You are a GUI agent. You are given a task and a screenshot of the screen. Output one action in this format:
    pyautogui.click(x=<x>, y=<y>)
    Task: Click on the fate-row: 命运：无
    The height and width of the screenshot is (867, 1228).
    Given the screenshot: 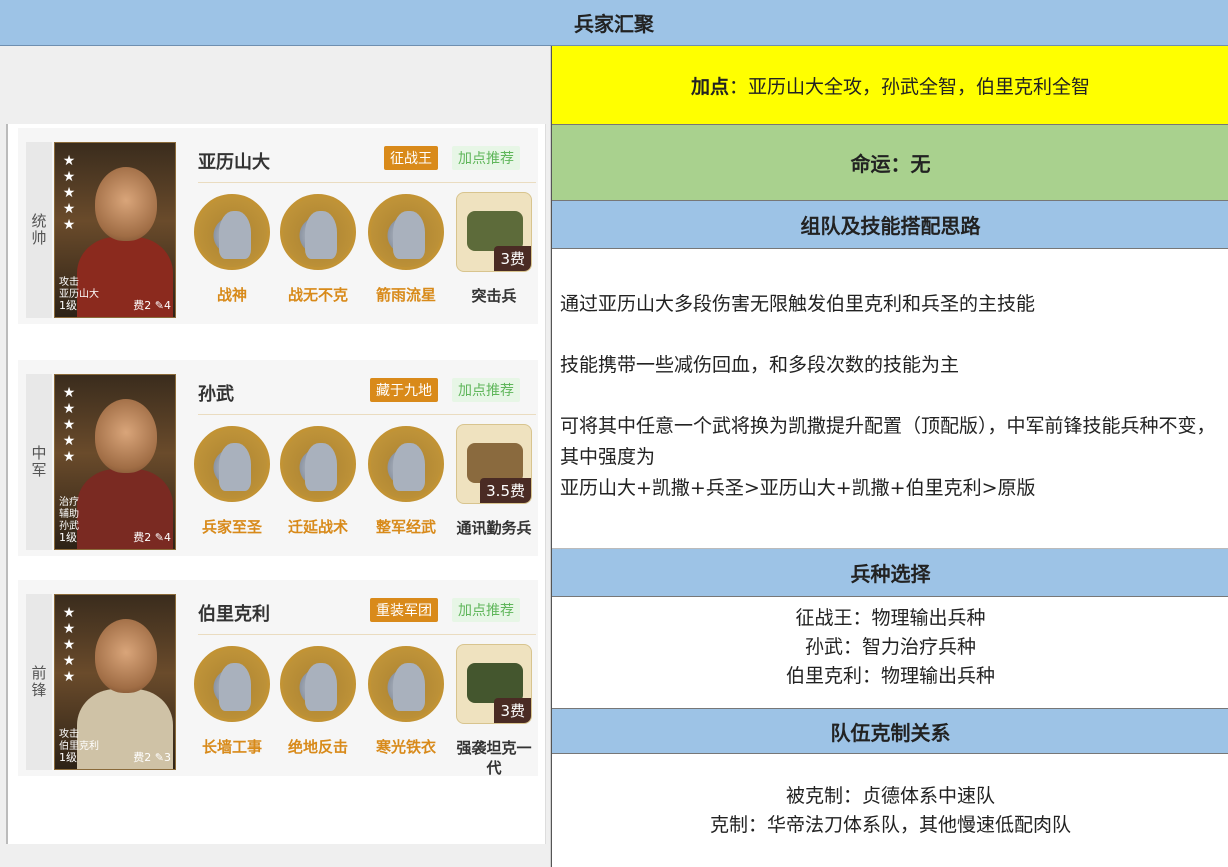 What is the action you would take?
    pyautogui.click(x=890, y=163)
    